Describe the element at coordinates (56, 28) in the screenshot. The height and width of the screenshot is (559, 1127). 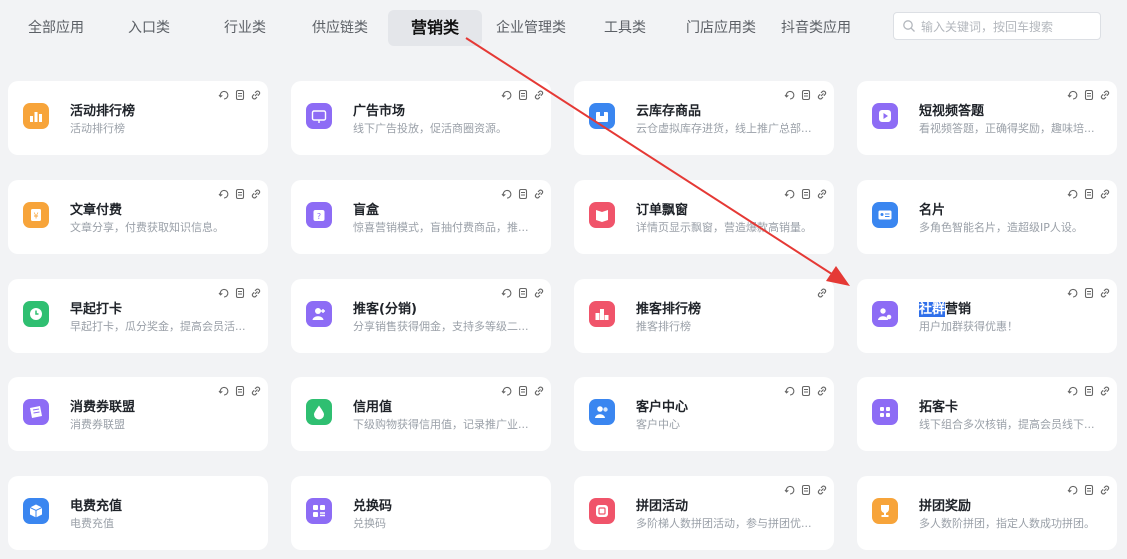
I see `tab-all-apps: 全部应用` at that location.